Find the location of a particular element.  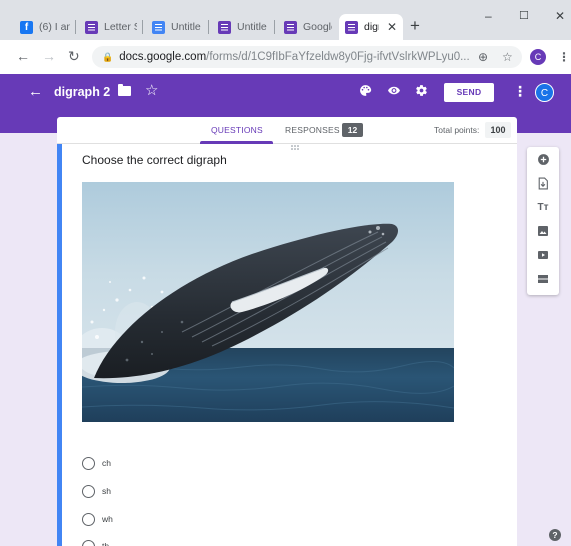

tab-questions: QUESTIONS is located at coordinates (237, 130).